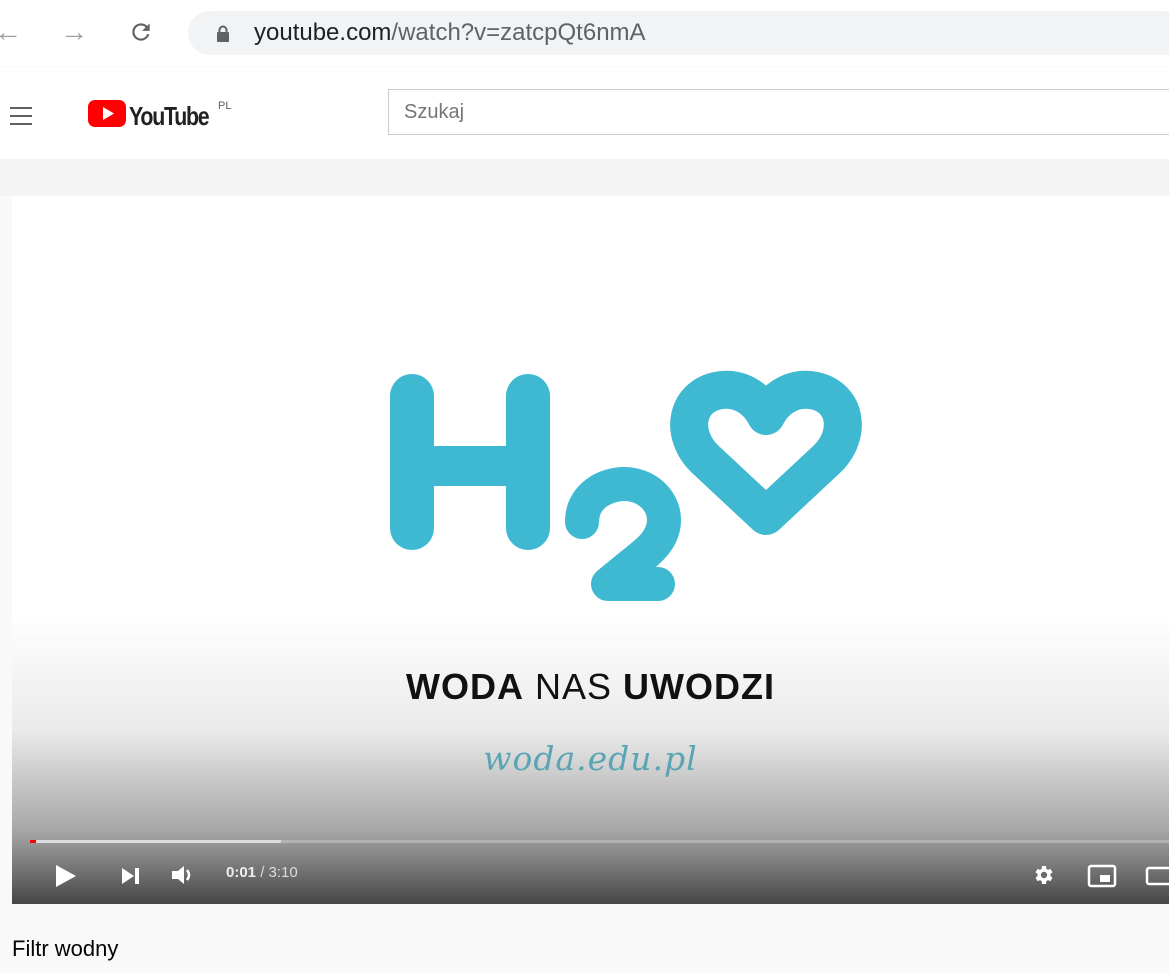  Describe the element at coordinates (262, 872) in the screenshot. I see `time-display: 0:01 / 3:10` at that location.